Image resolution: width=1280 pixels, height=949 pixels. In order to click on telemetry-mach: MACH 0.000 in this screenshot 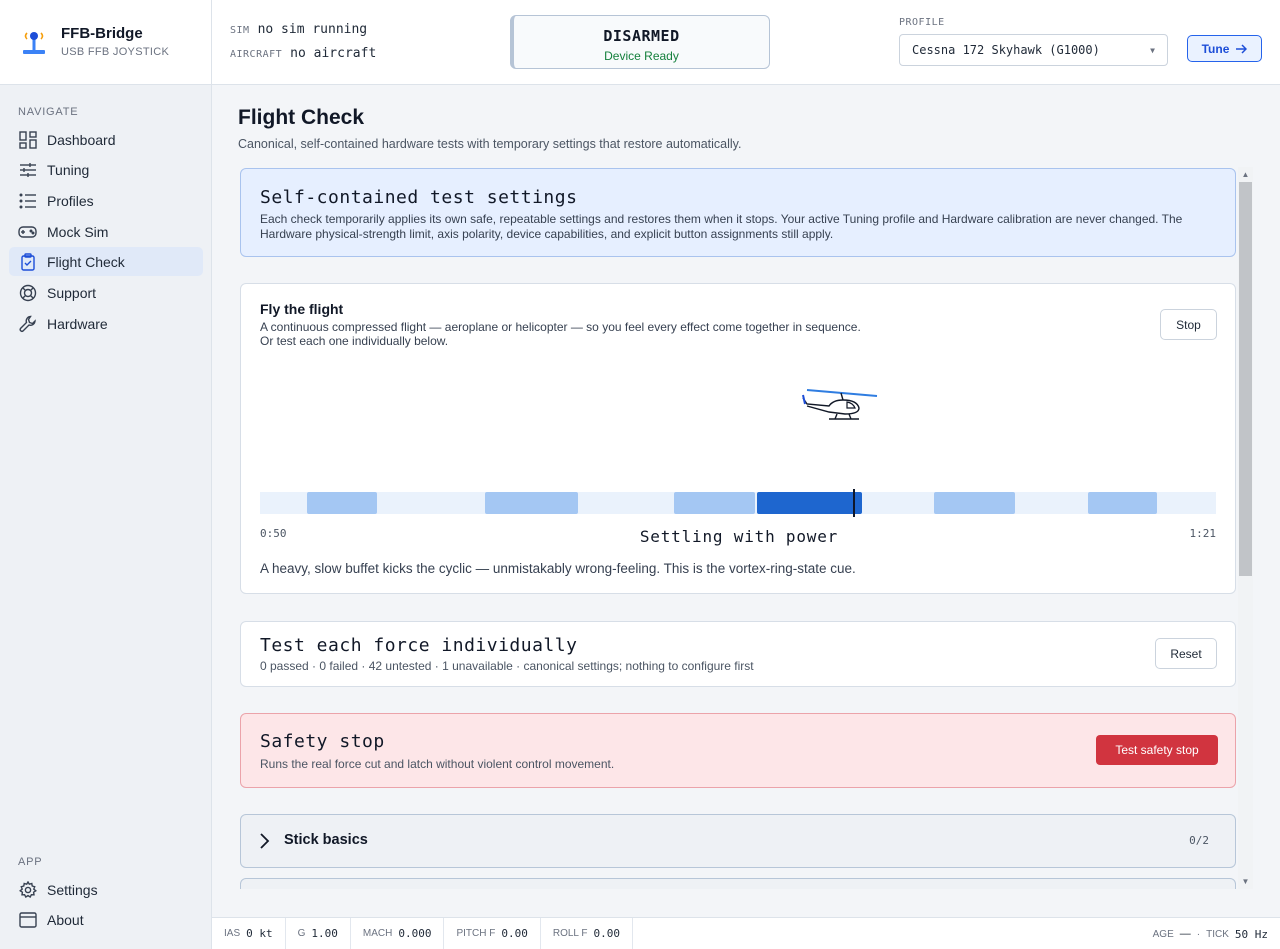, I will do `click(398, 933)`.